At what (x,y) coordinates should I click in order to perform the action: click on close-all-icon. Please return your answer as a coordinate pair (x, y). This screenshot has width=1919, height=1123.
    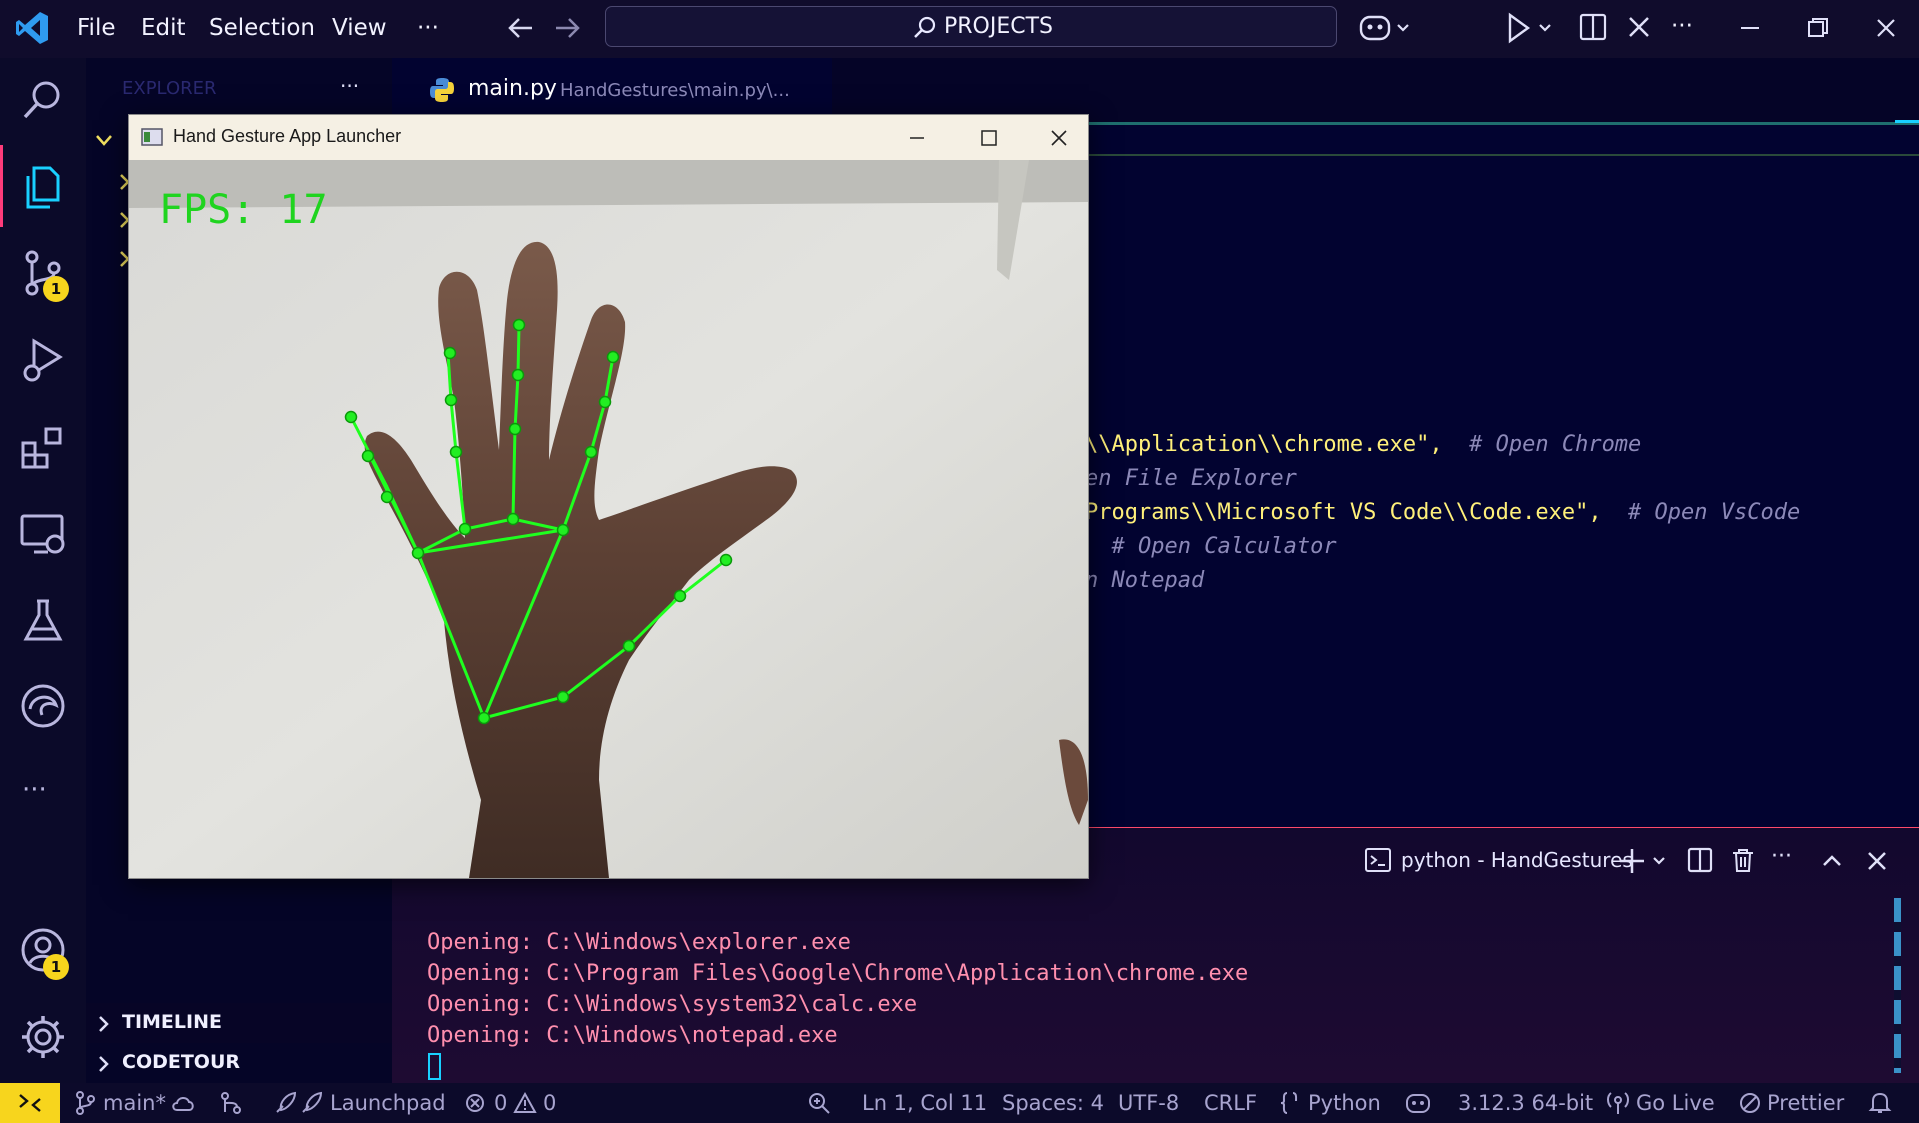
    Looking at the image, I should click on (1639, 27).